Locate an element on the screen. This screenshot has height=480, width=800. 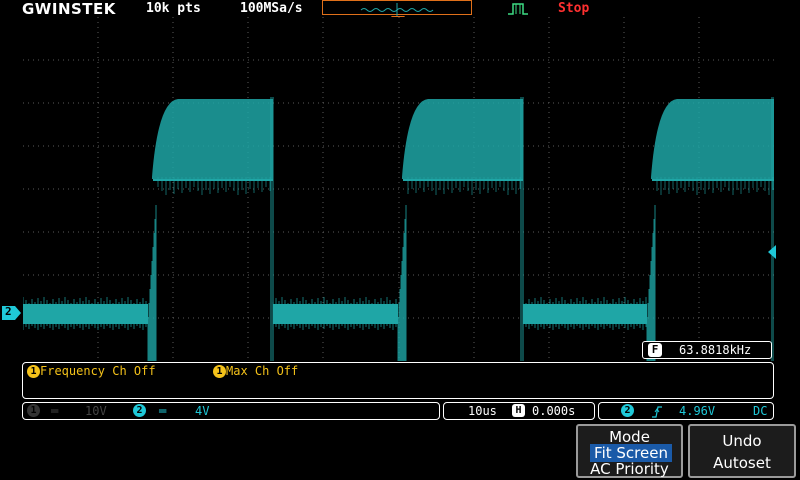
frequency-badge: F is located at coordinates (655, 350).